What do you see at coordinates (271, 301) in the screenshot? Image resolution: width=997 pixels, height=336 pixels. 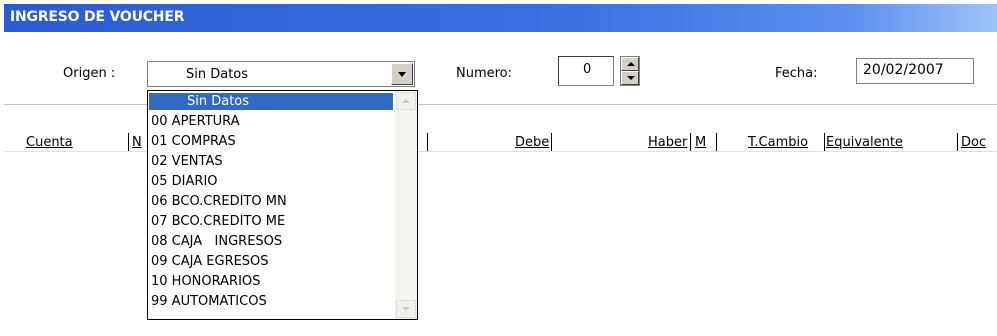 I see `dropdown-item: 99 AUTOMATICOS` at bounding box center [271, 301].